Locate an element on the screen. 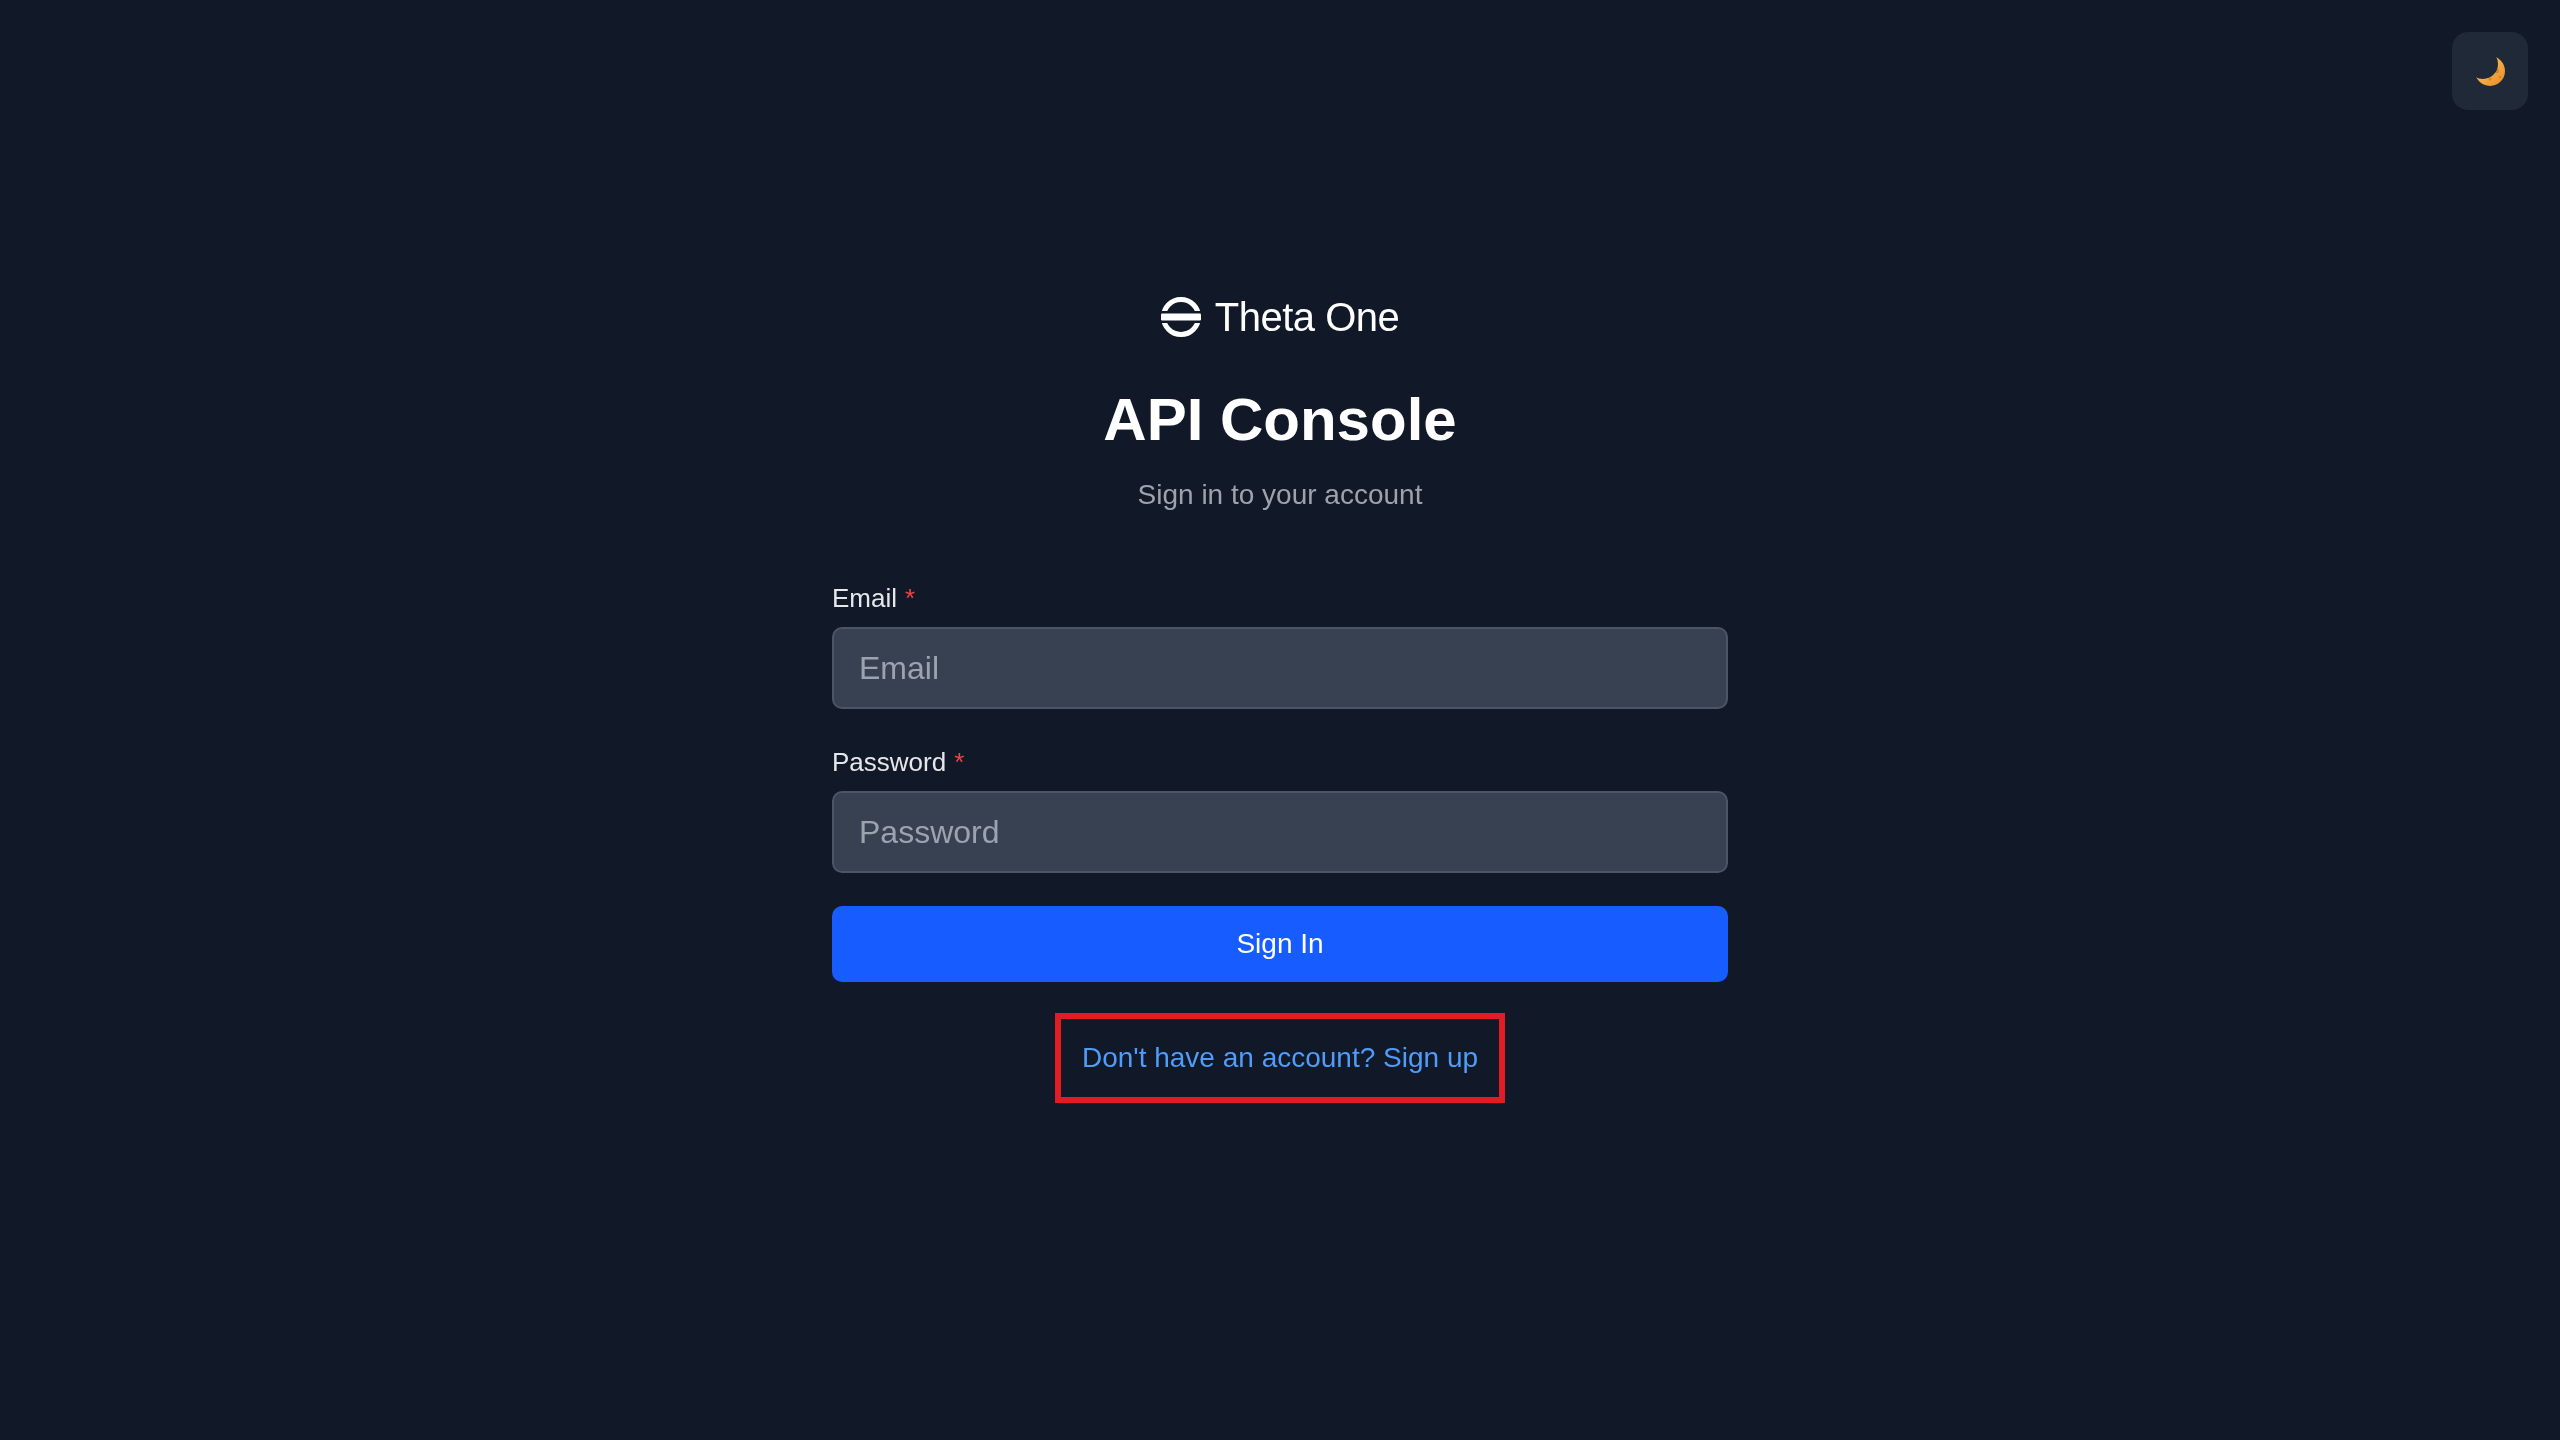  theme-toggle-button is located at coordinates (2490, 71).